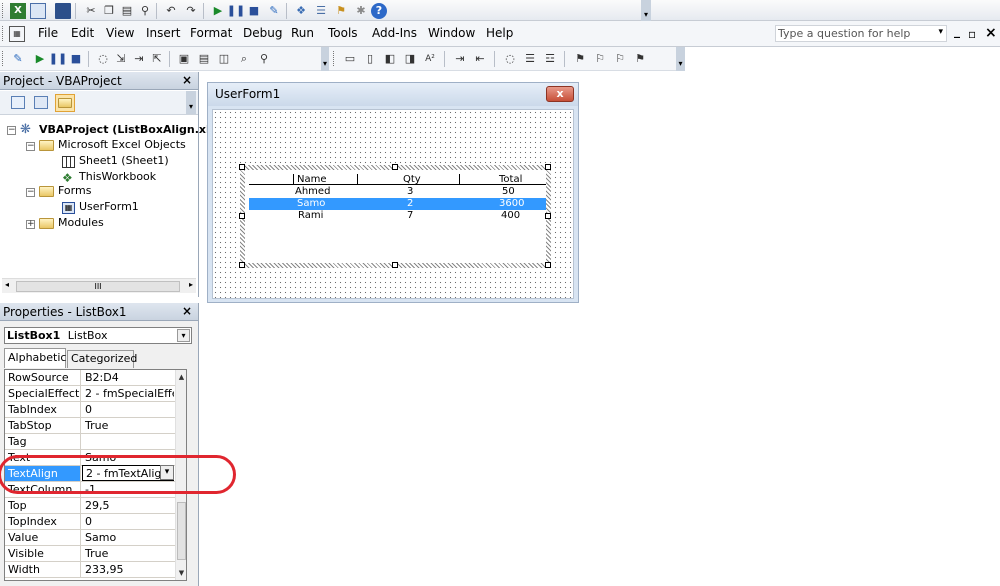 This screenshot has width=1000, height=586. I want to click on comment-block-icon: ☰, so click(530, 59).